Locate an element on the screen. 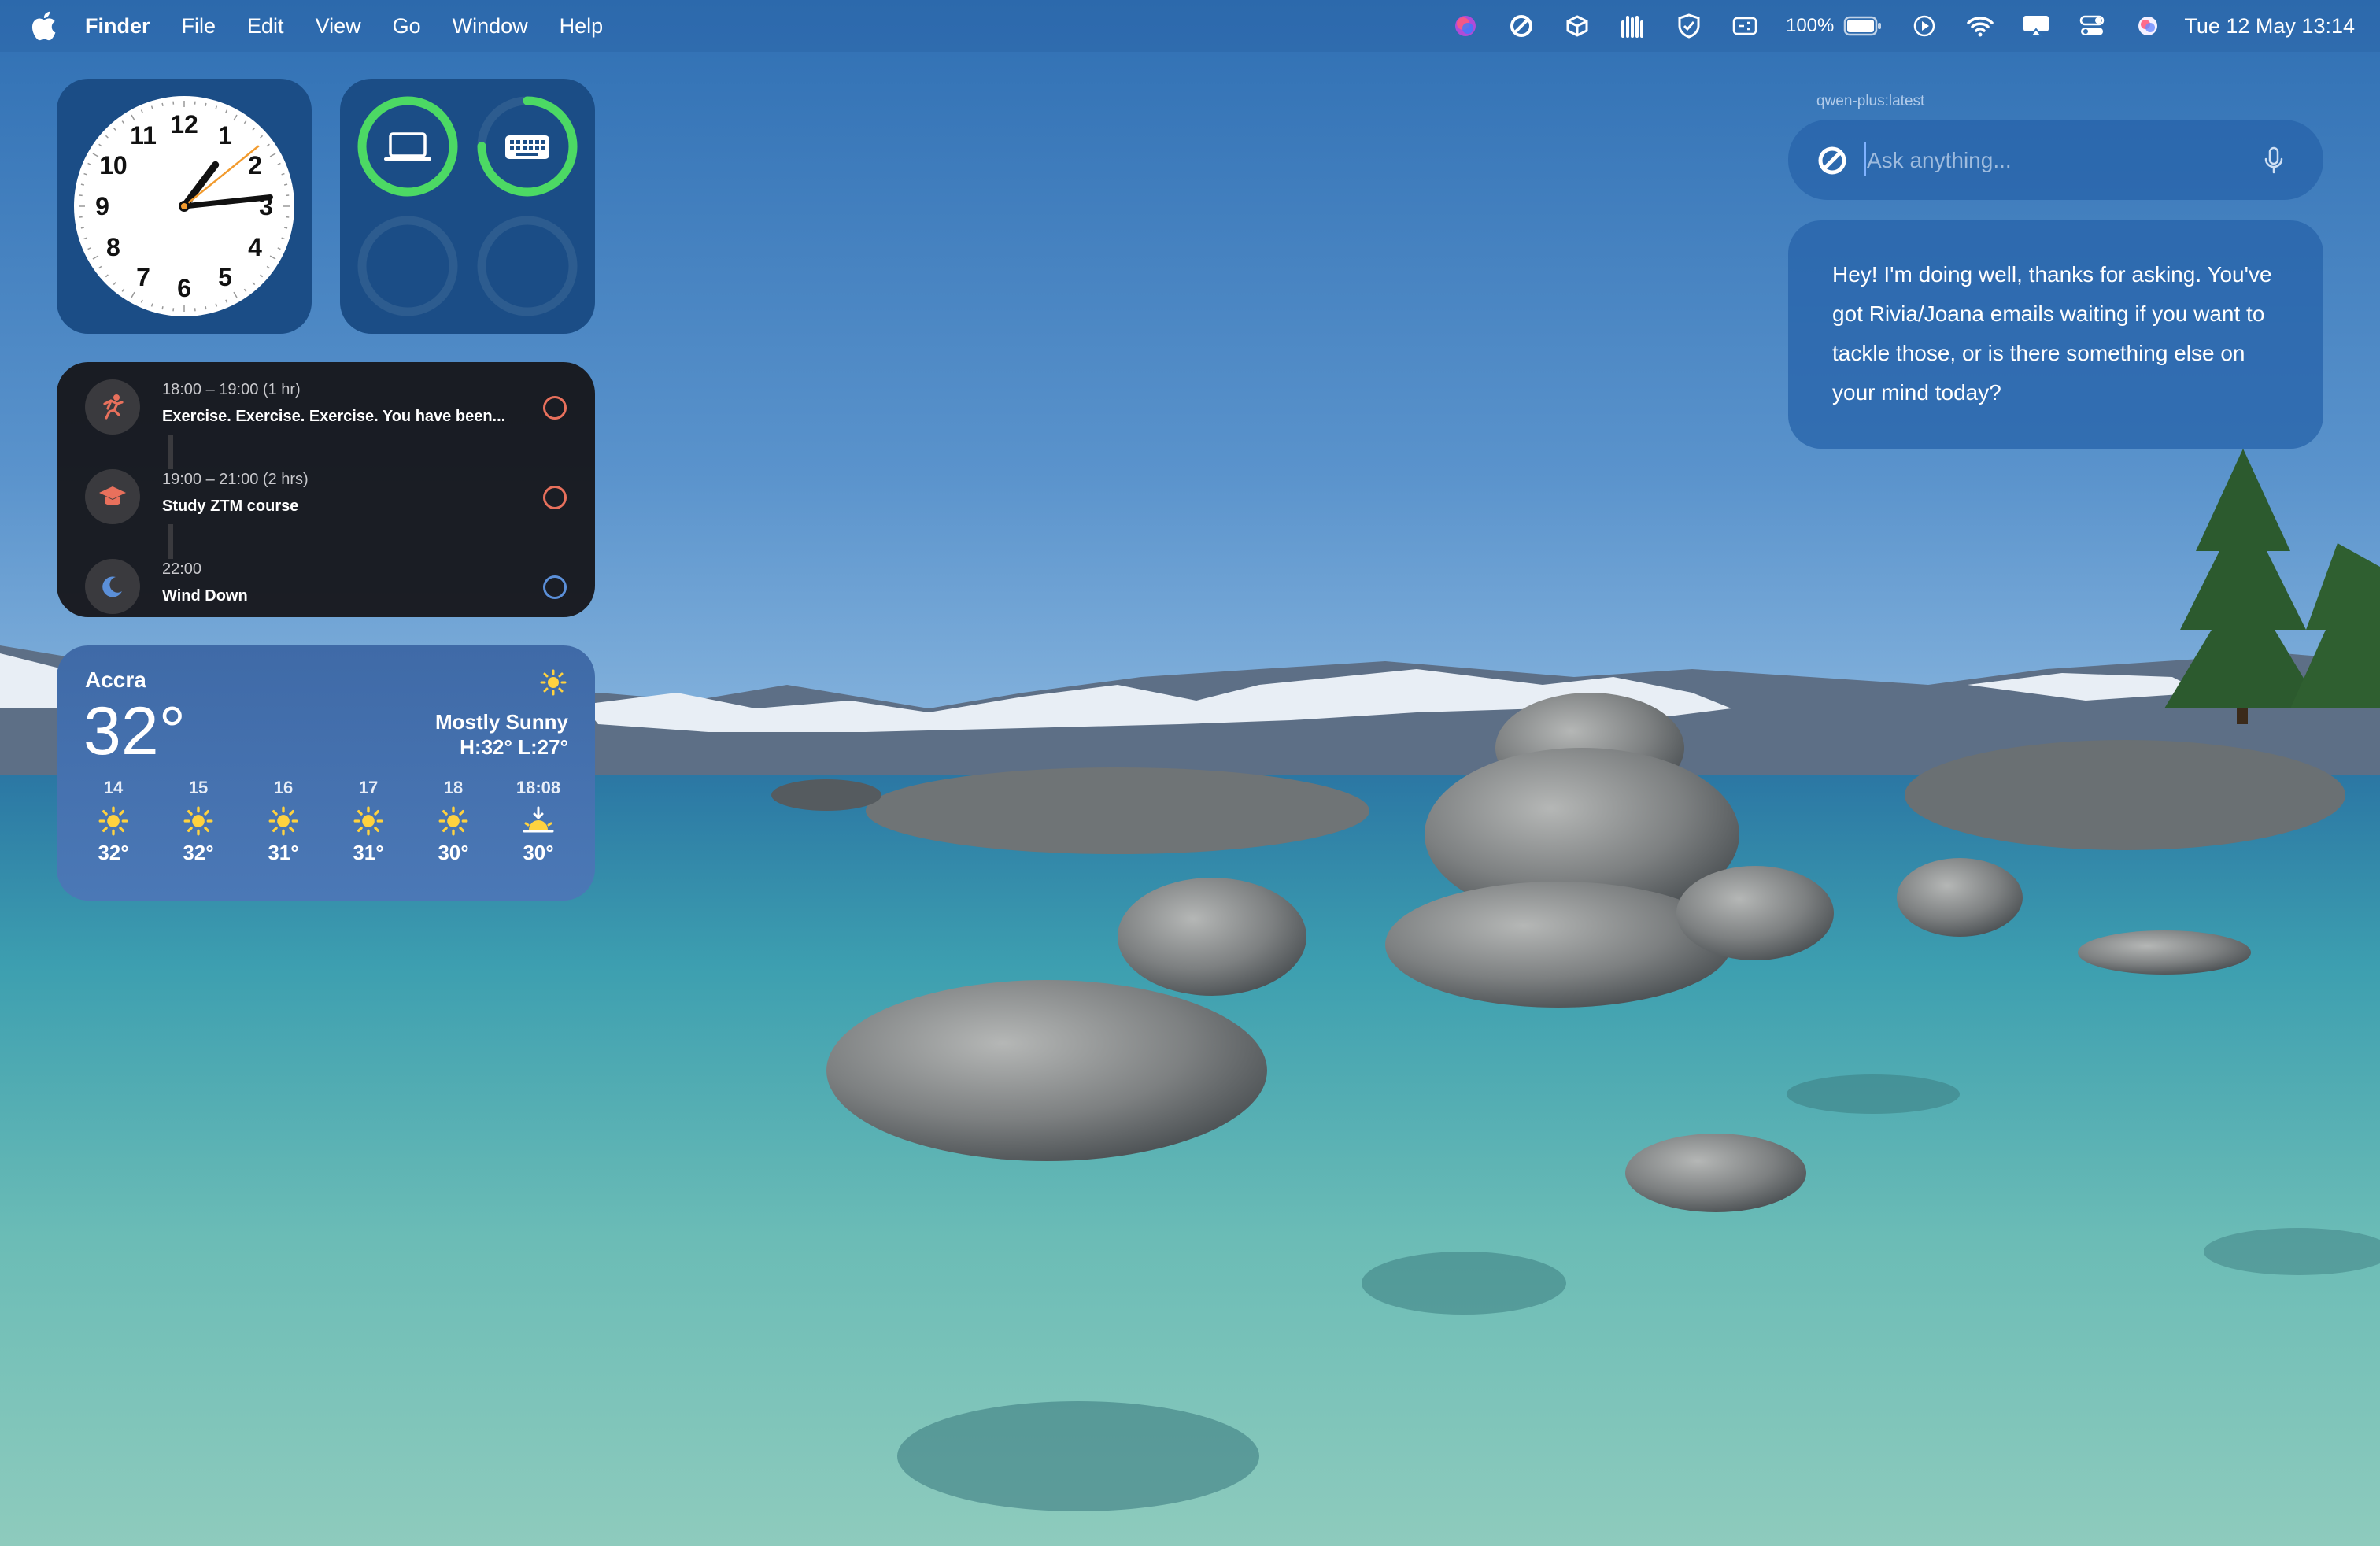 The width and height of the screenshot is (2380, 1546). forecast-hour: 15 32° is located at coordinates (198, 822).